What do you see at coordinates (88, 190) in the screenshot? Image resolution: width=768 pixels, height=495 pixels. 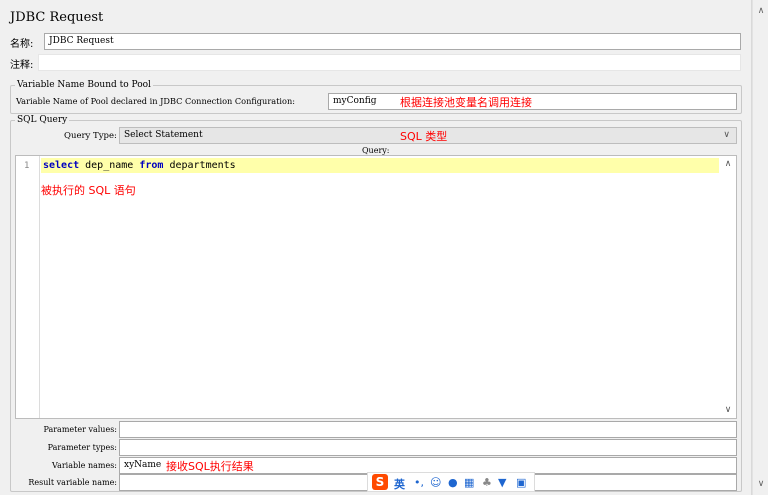 I see `sql-code-note: 被执行的 SQL 语句` at bounding box center [88, 190].